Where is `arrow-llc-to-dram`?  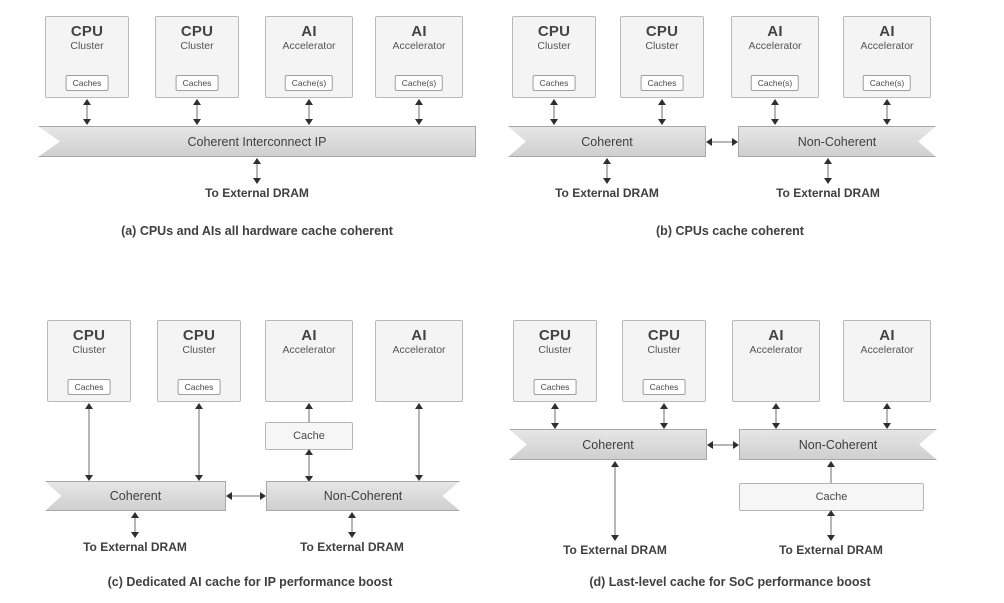 arrow-llc-to-dram is located at coordinates (831, 525).